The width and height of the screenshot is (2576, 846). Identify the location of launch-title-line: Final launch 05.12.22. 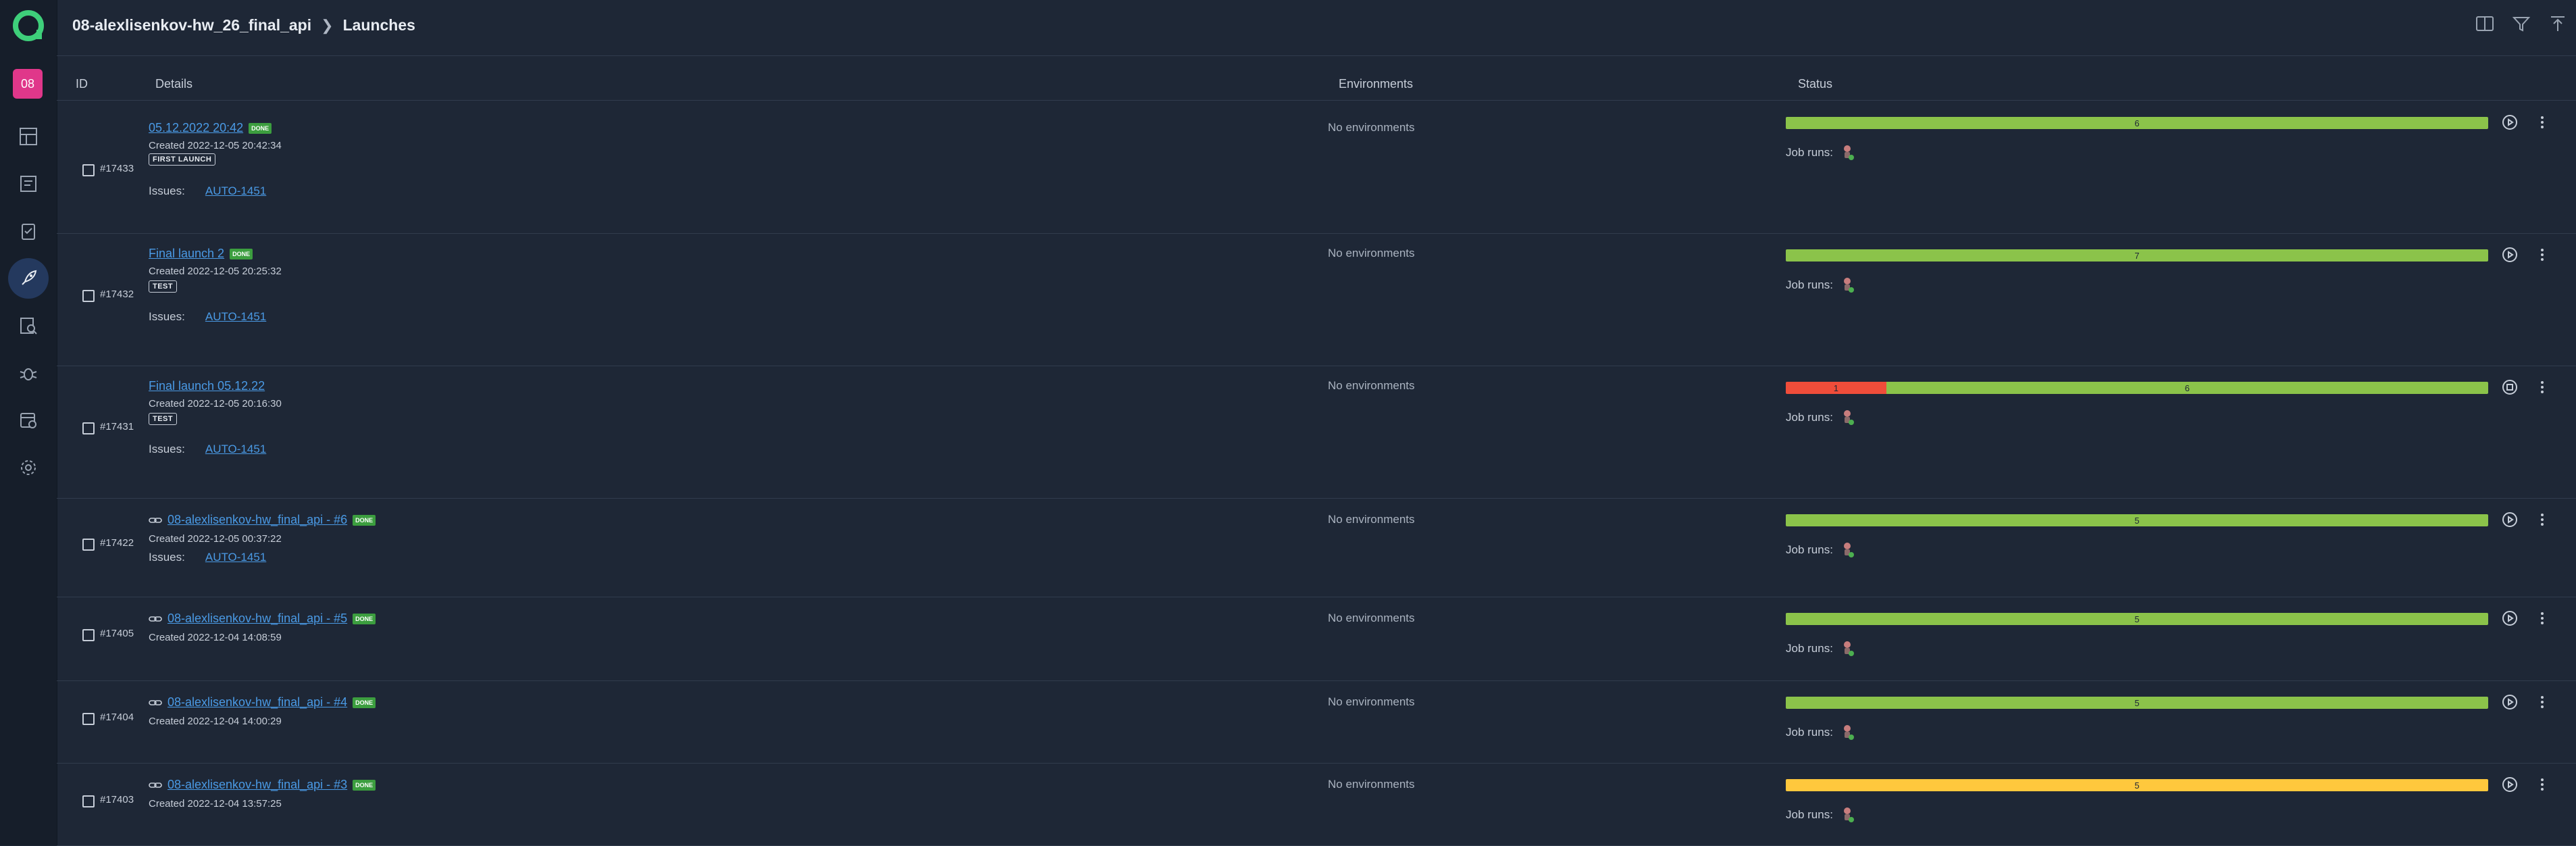
(207, 386).